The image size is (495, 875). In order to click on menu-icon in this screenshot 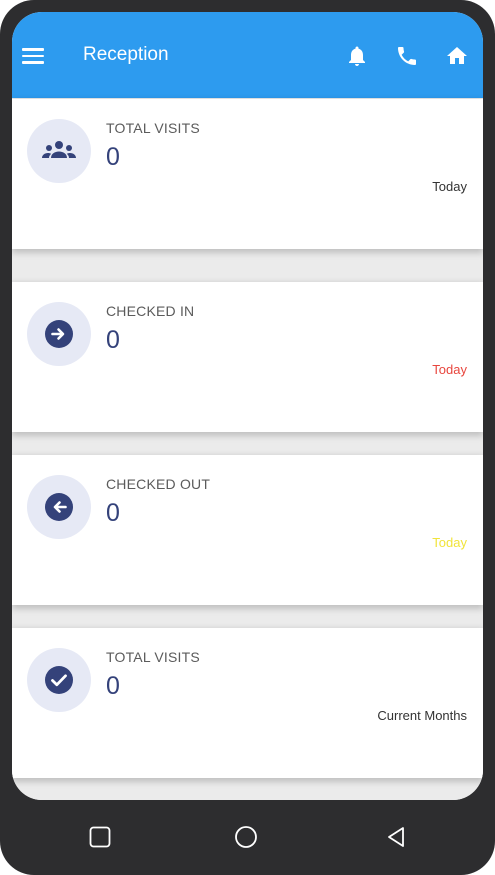, I will do `click(33, 56)`.